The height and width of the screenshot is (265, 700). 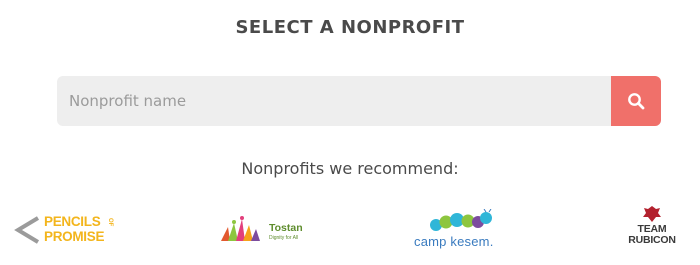 I want to click on nonprofit-logo-camp-kesem: camp kesem., so click(x=458, y=230).